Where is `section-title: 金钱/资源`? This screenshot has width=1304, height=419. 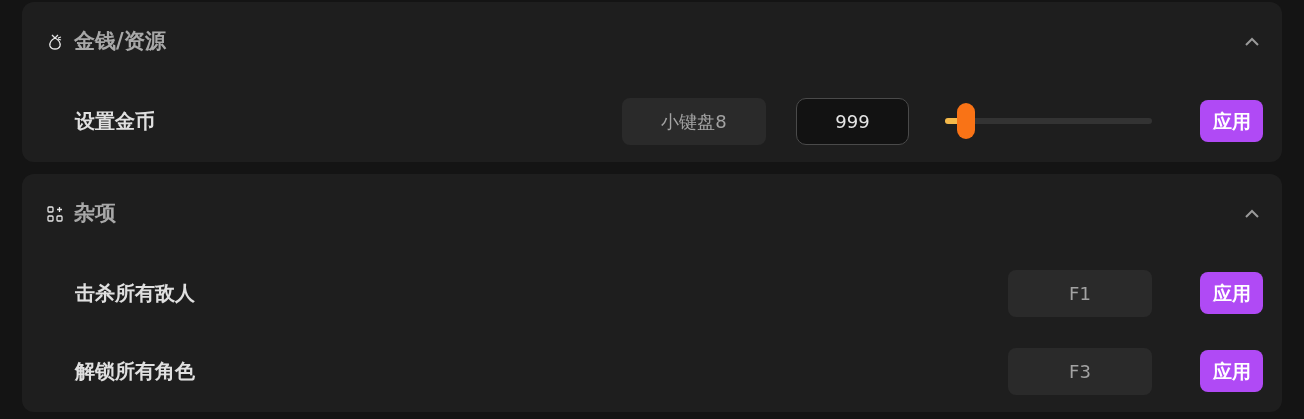
section-title: 金钱/资源 is located at coordinates (120, 42).